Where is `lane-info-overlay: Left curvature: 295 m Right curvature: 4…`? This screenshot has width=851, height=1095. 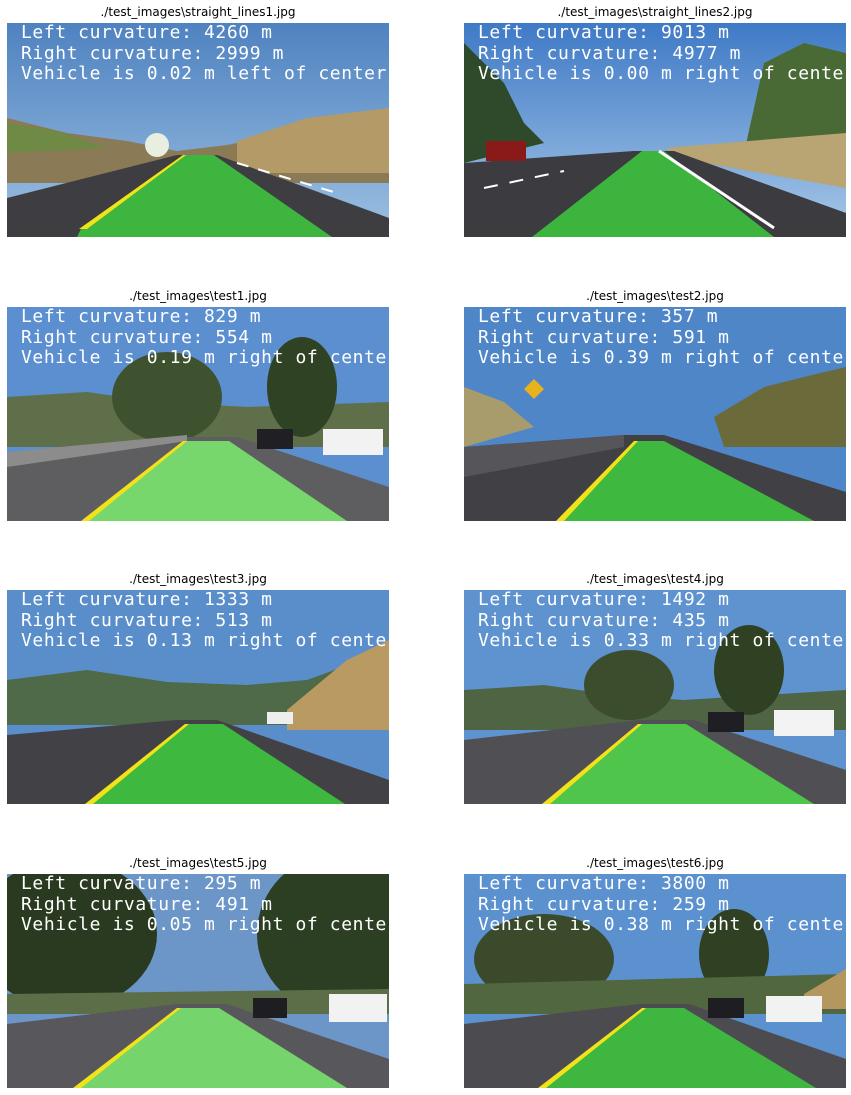 lane-info-overlay: Left curvature: 295 m Right curvature: 4… is located at coordinates (205, 905).